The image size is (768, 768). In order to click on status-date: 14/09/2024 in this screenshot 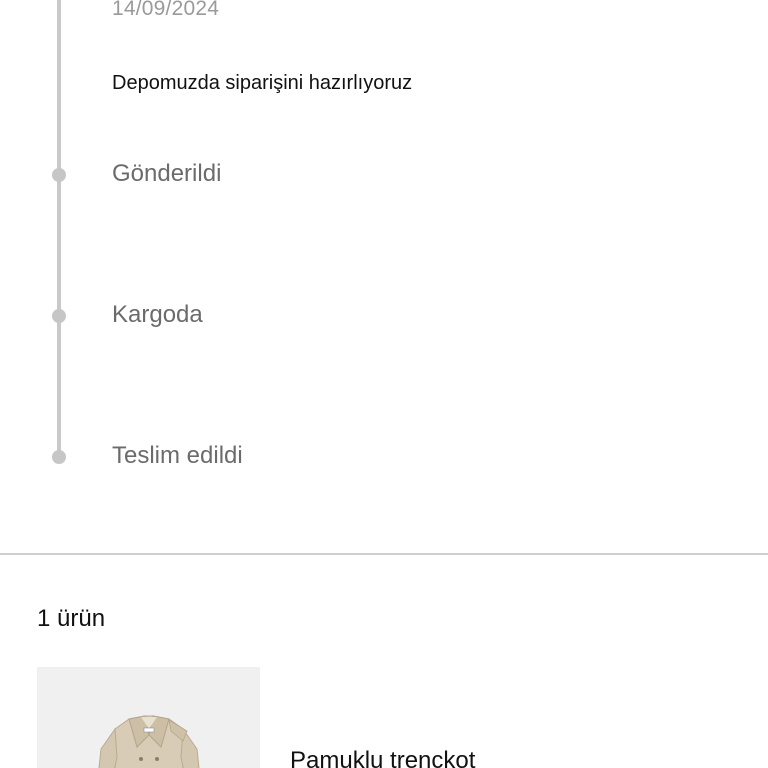, I will do `click(166, 10)`.